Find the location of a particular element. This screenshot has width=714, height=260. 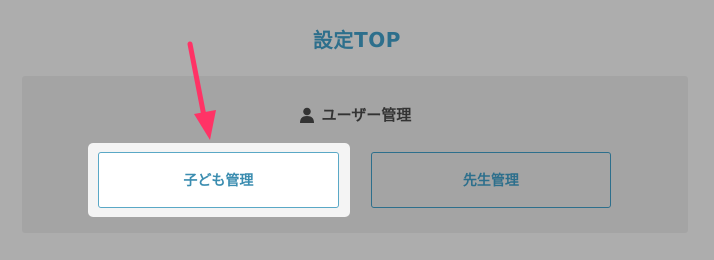

children-management-button: 子ども管理 is located at coordinates (218, 180).